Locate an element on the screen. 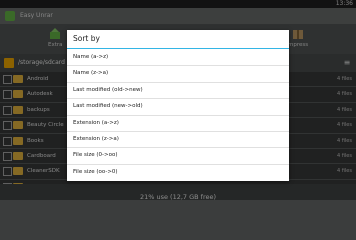 This screenshot has height=240, width=356. option-label: Extension (a->z) is located at coordinates (96, 122).